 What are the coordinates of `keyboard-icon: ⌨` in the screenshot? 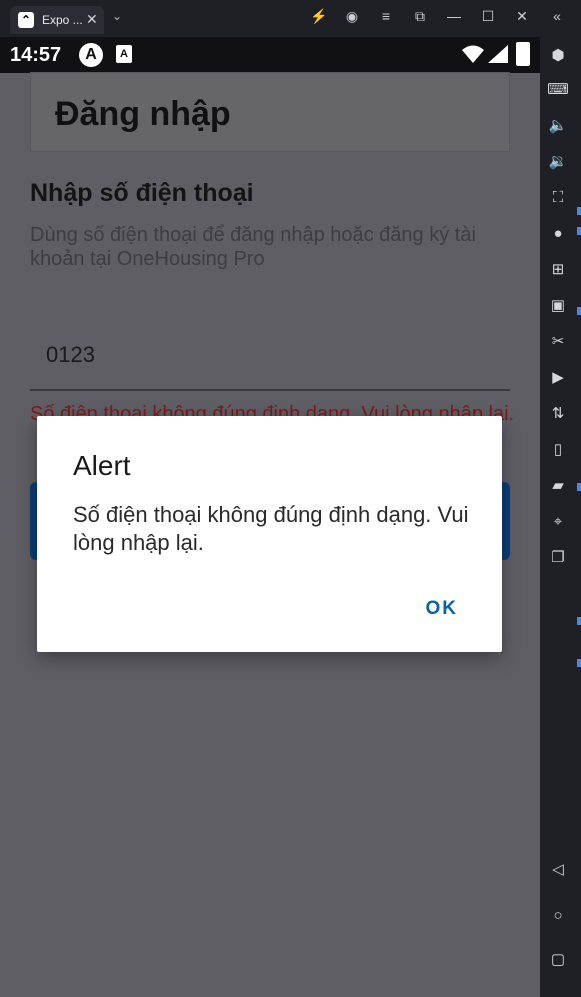 It's located at (558, 90).